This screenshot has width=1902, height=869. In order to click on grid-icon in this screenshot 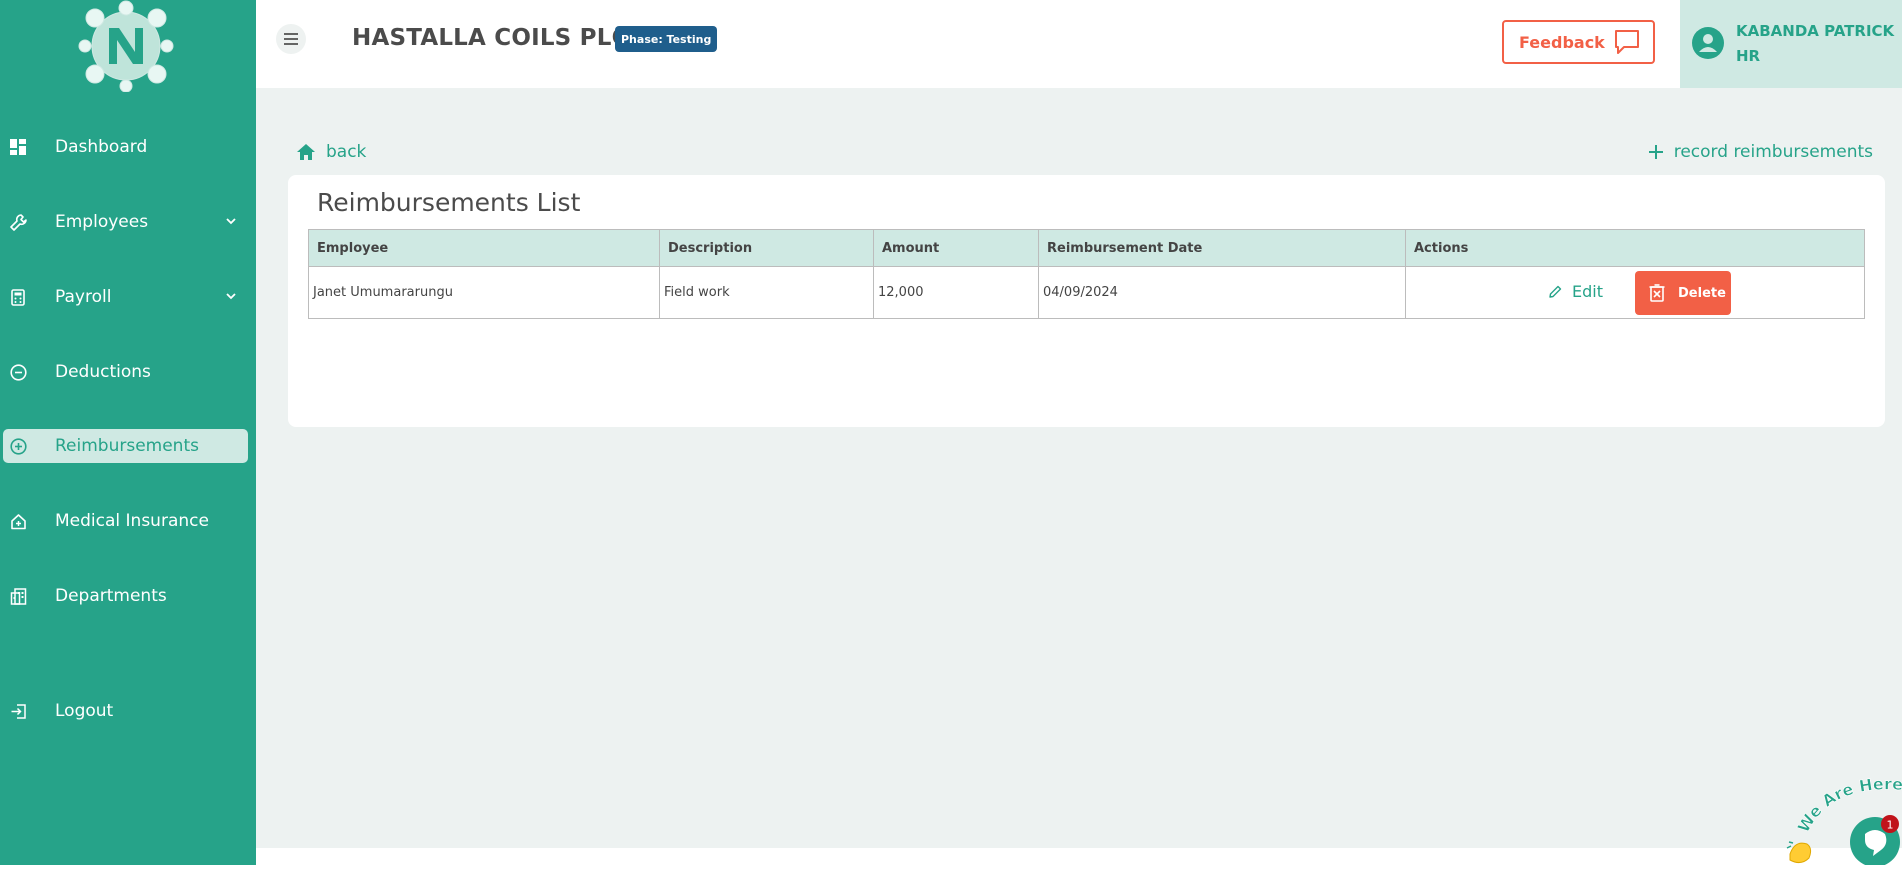, I will do `click(18, 147)`.